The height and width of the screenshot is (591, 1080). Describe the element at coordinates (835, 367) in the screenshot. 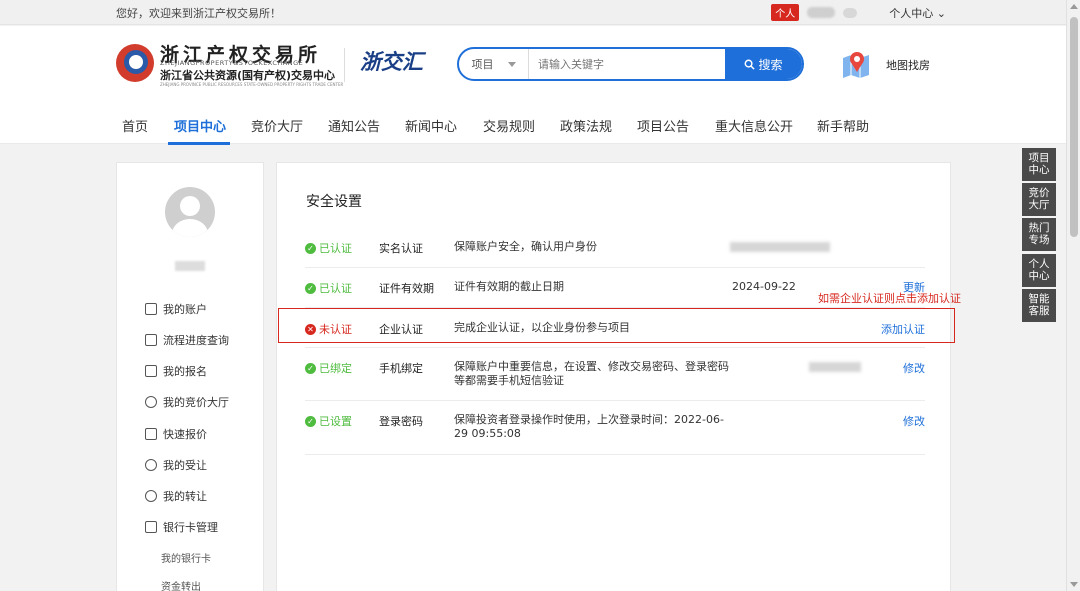

I see `blurred-phone` at that location.